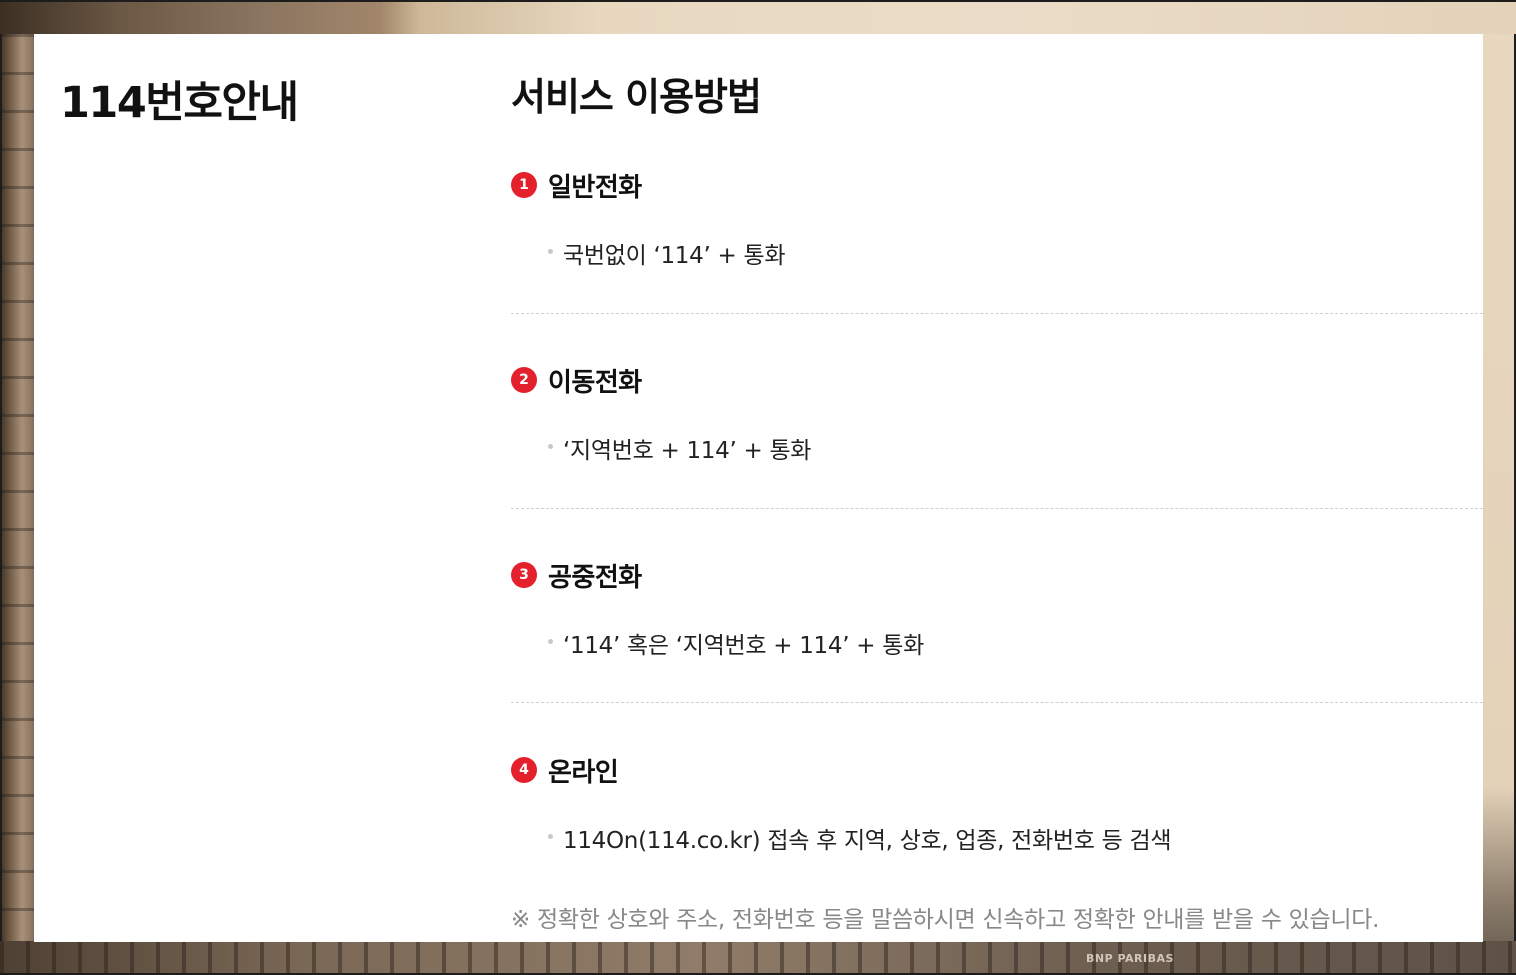  What do you see at coordinates (524, 185) in the screenshot?
I see `step-number-badge: 1` at bounding box center [524, 185].